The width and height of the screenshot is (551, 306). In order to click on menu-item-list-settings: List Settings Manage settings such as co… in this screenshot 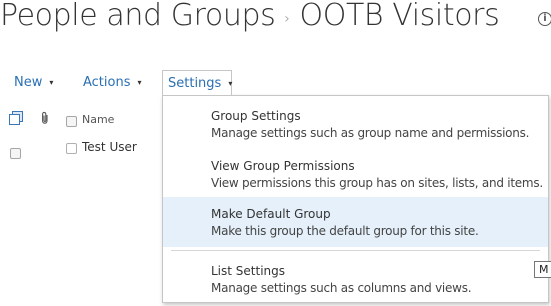, I will do `click(355, 279)`.